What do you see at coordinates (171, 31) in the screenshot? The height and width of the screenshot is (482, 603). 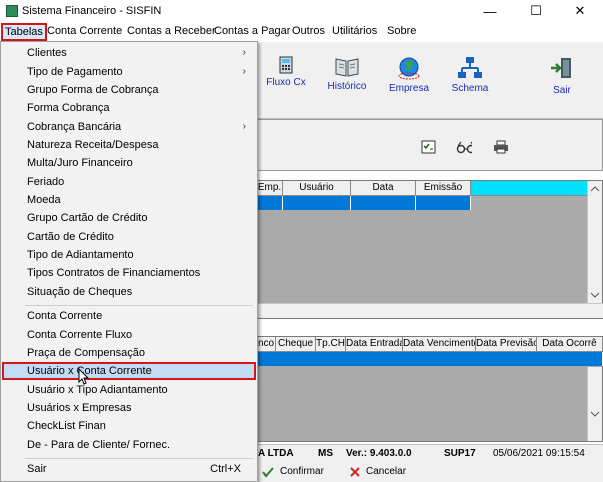 I see `menu-contas-a-receber: Contas a Receber` at bounding box center [171, 31].